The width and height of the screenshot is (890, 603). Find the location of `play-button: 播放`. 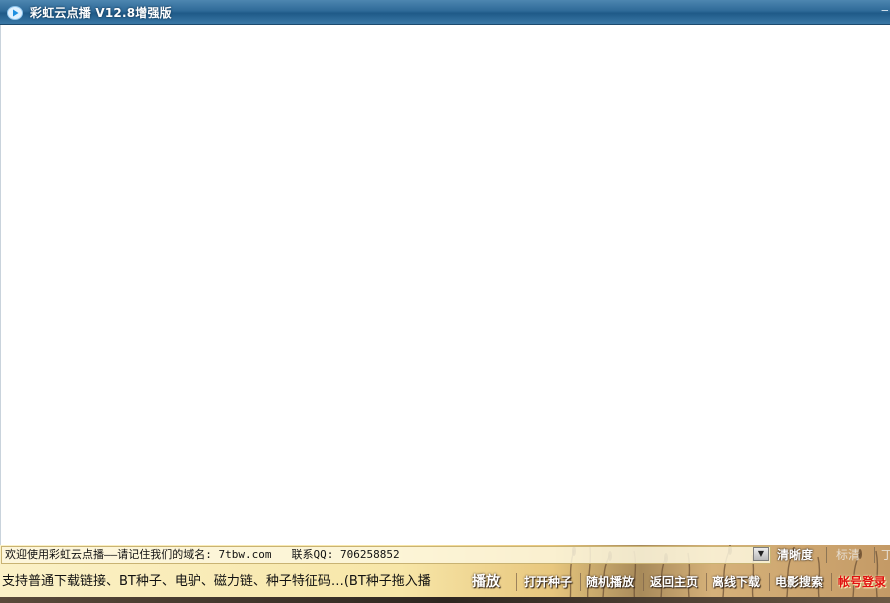

play-button: 播放 is located at coordinates (486, 582).